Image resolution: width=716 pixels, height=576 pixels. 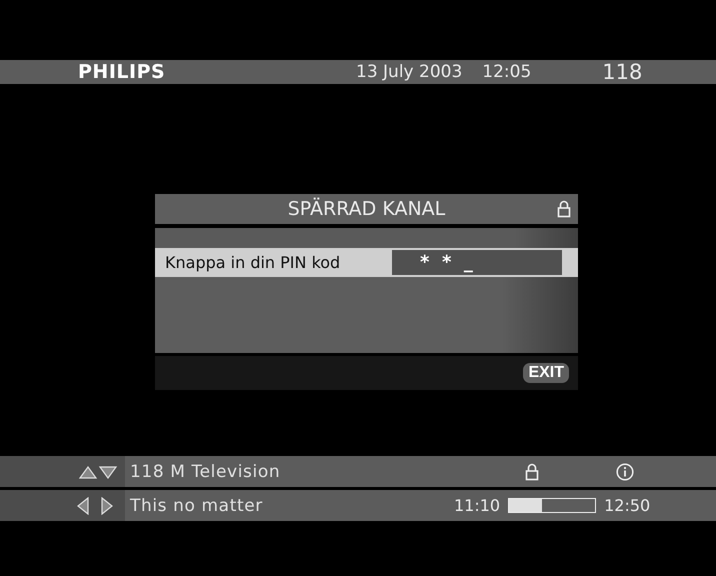 What do you see at coordinates (477, 505) in the screenshot?
I see `start-time: 11:10` at bounding box center [477, 505].